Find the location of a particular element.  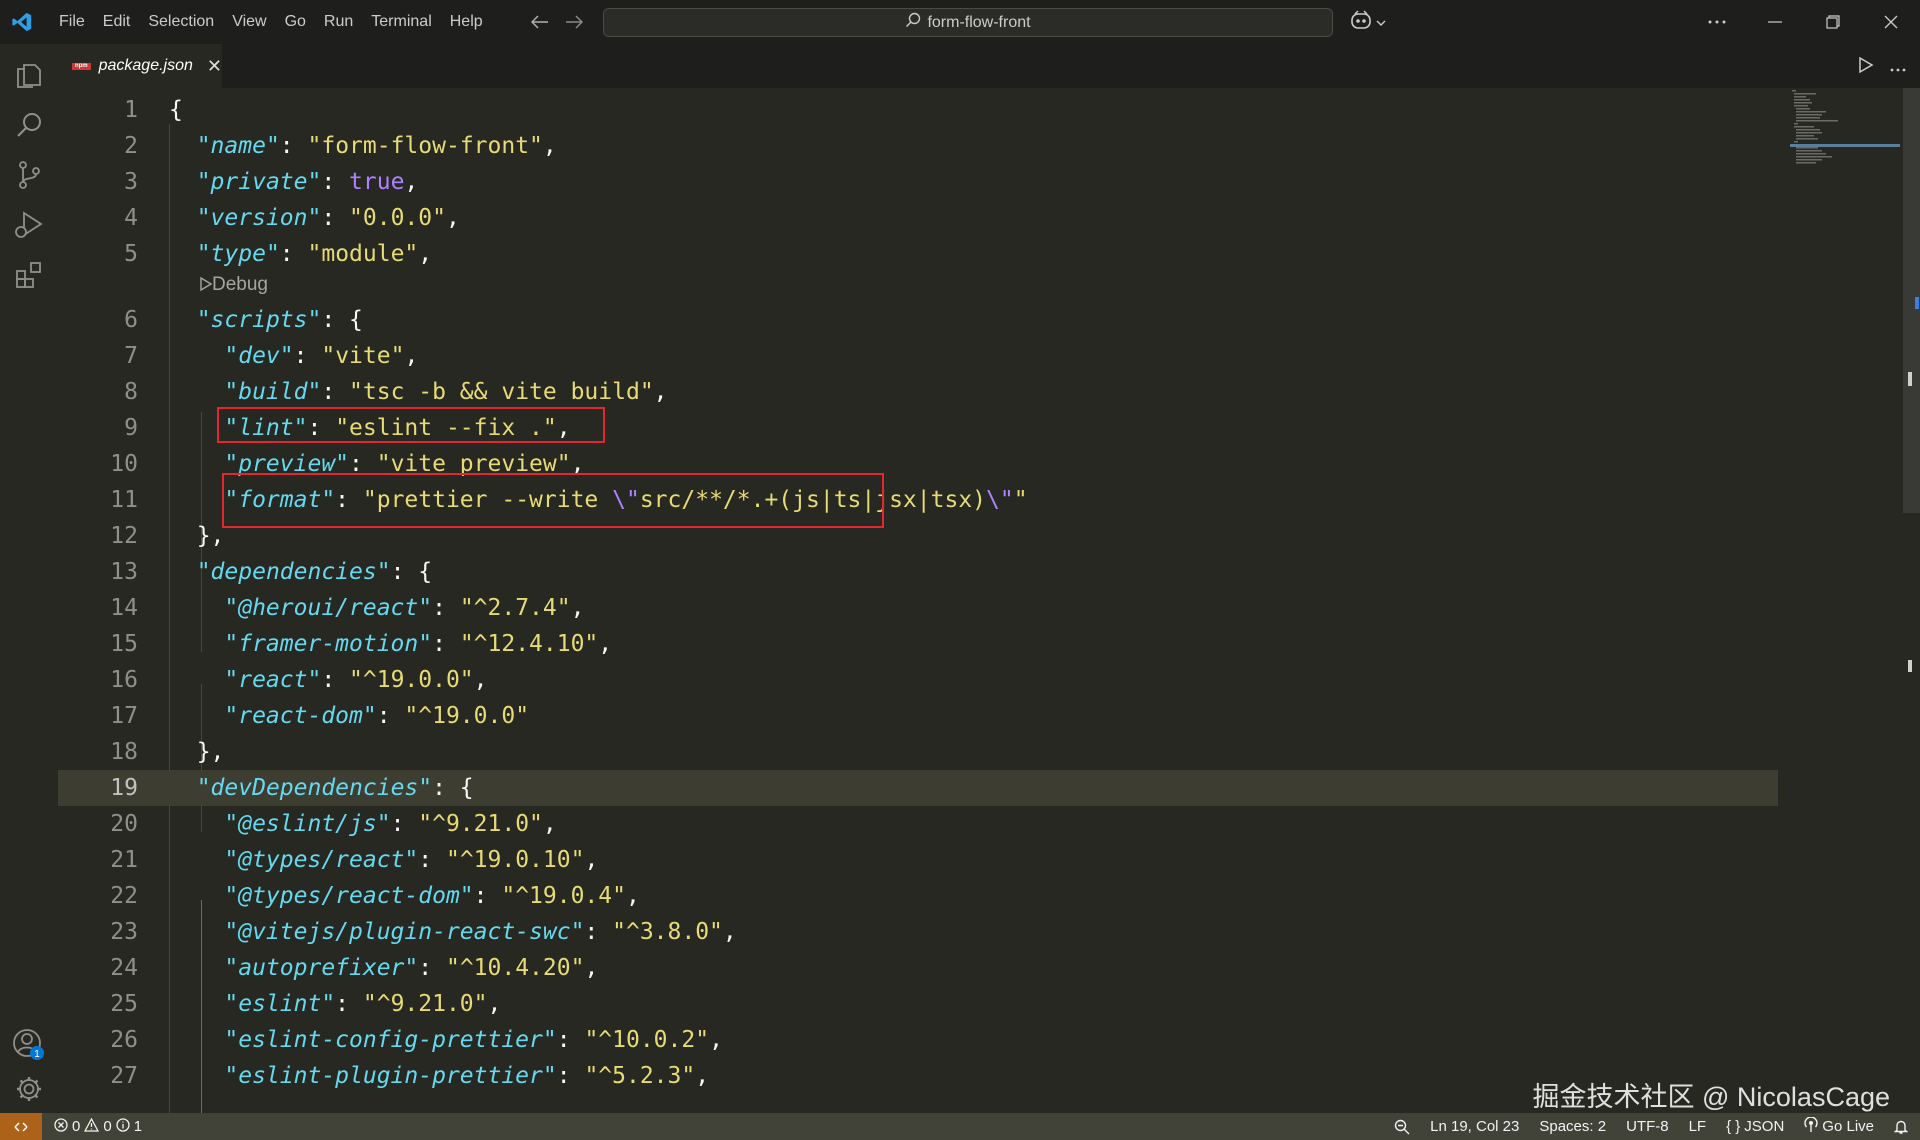

problems-indicator: 0 0 1 is located at coordinates (98, 1126).